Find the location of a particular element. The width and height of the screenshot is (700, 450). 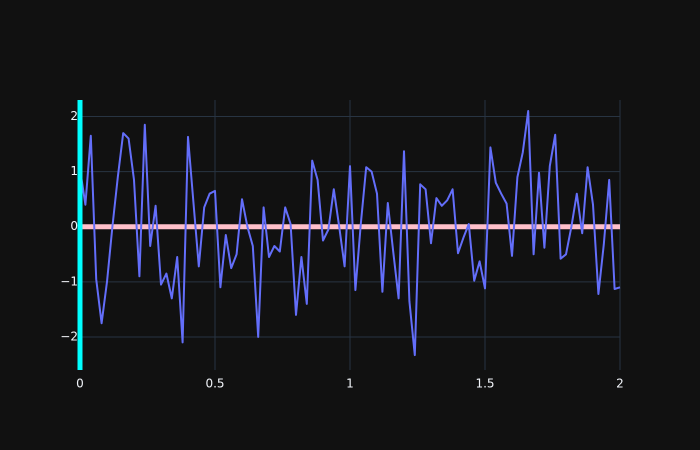

x-tick-label: 2 is located at coordinates (620, 384).